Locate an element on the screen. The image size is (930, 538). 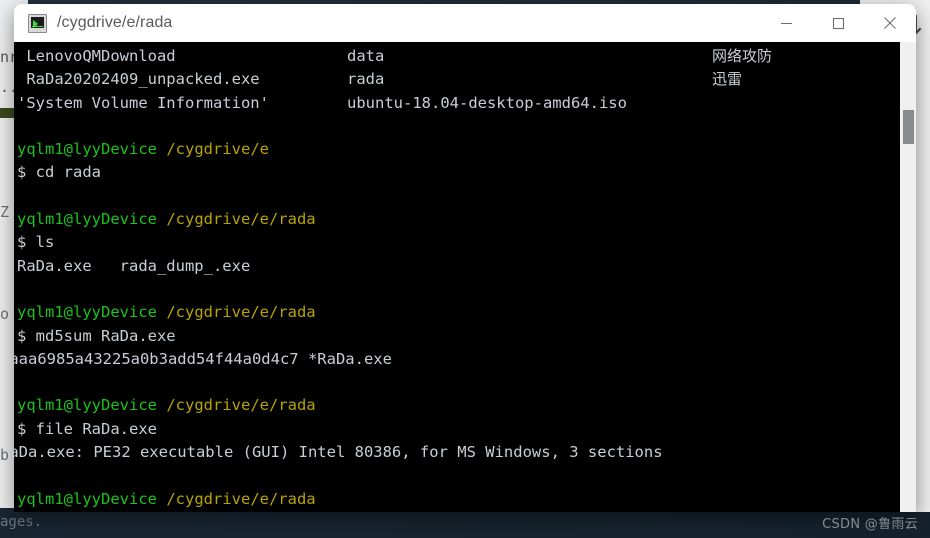
terminal-scrollbar is located at coordinates (908, 277).